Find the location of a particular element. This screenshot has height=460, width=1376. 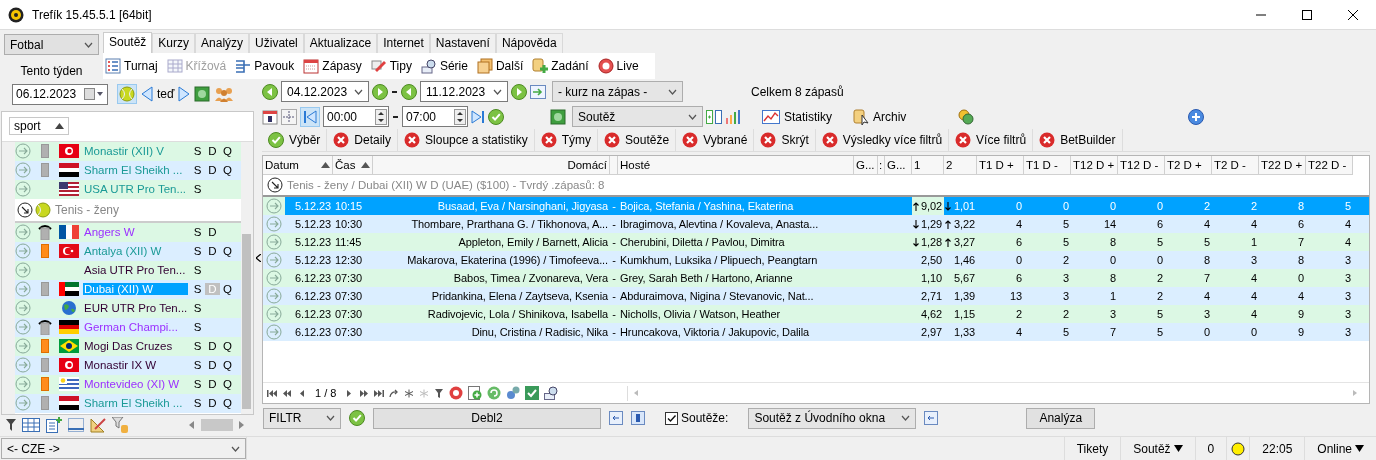

column-header: : is located at coordinates (881, 166).